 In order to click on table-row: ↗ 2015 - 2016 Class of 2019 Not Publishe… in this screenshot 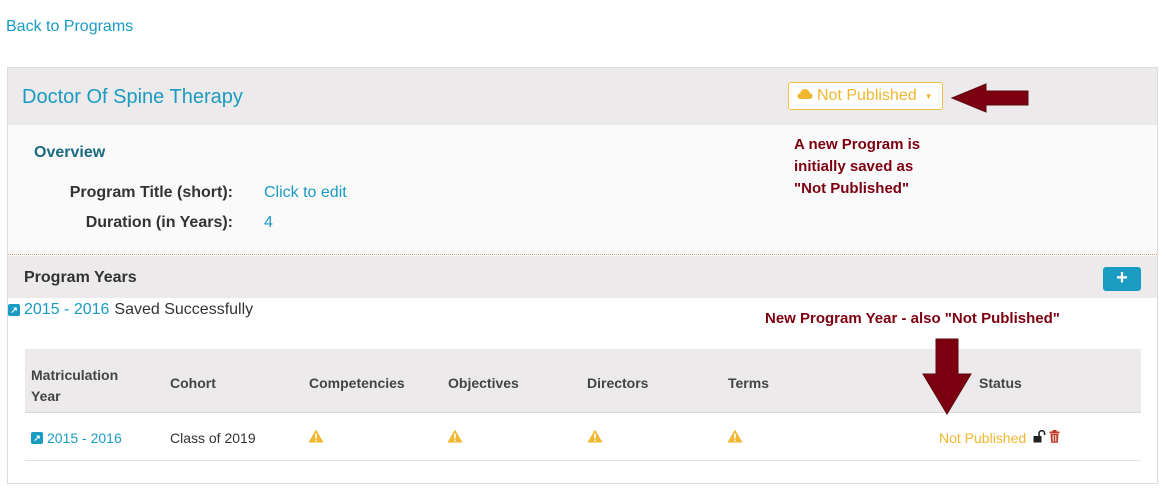, I will do `click(583, 437)`.